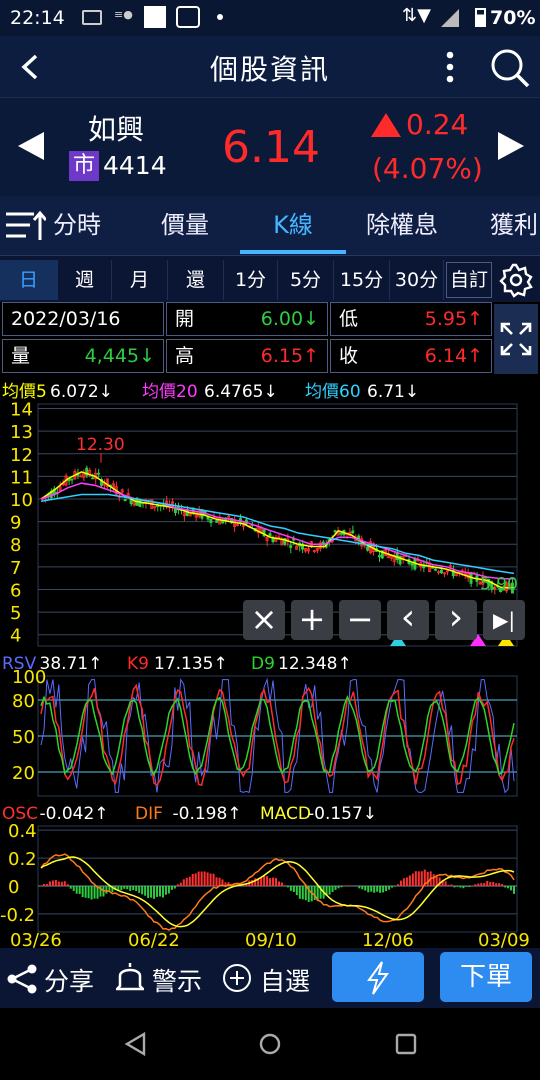 The height and width of the screenshot is (1080, 540). What do you see at coordinates (84, 166) in the screenshot?
I see `market-badge: 市` at bounding box center [84, 166].